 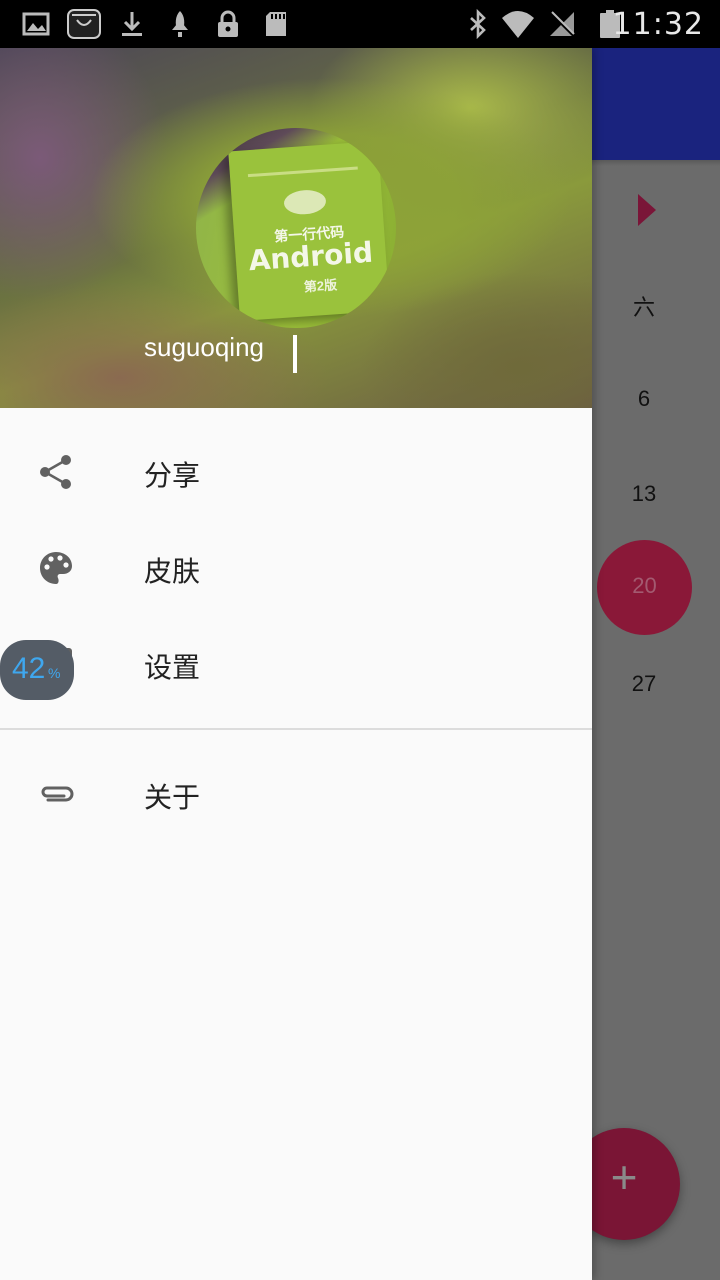 What do you see at coordinates (296, 472) in the screenshot?
I see `menu-item-share: 分享` at bounding box center [296, 472].